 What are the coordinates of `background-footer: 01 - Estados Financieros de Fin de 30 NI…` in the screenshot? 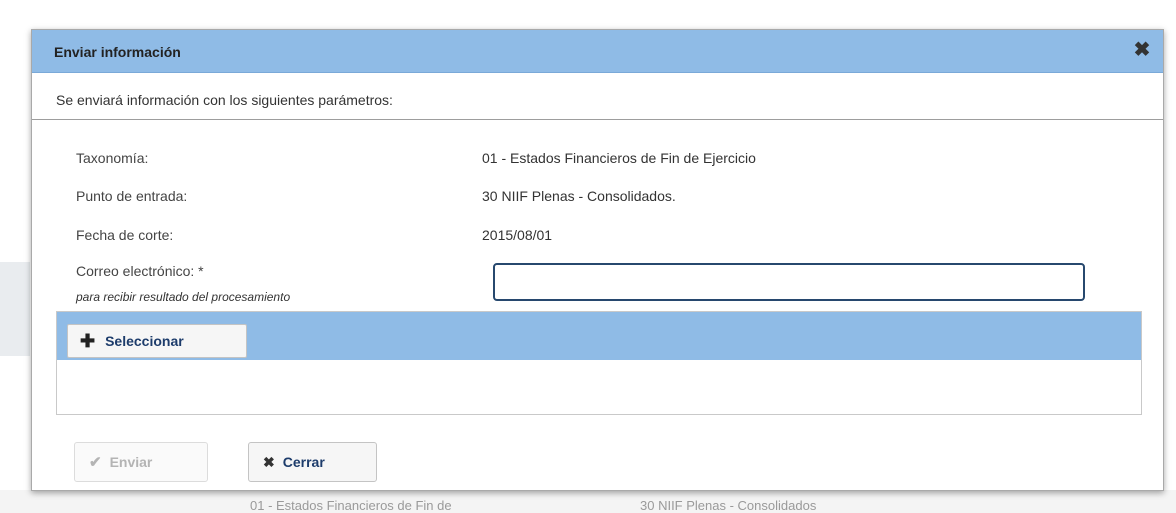 It's located at (588, 501).